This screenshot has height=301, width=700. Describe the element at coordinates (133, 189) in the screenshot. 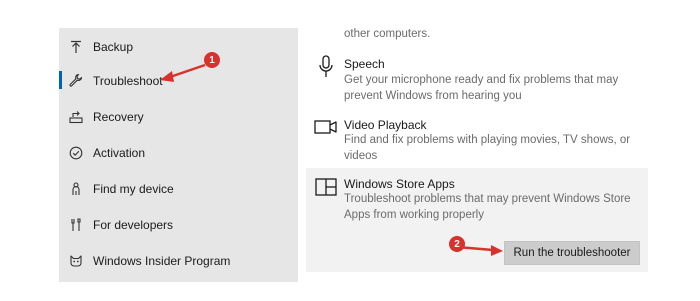

I see `sidebar-item-label: Find my device` at that location.